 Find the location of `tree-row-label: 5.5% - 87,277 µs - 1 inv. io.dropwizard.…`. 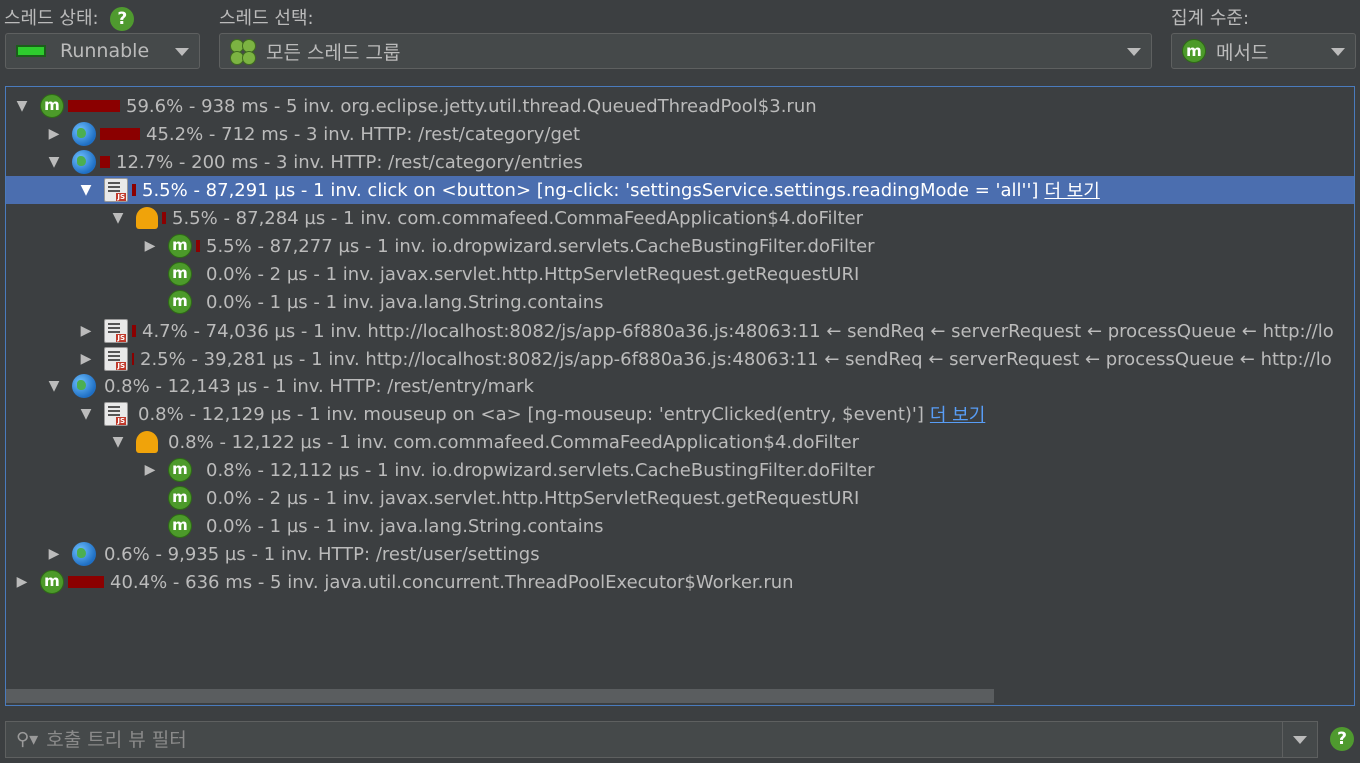

tree-row-label: 5.5% - 87,277 µs - 1 inv. io.dropwizard.… is located at coordinates (540, 246).